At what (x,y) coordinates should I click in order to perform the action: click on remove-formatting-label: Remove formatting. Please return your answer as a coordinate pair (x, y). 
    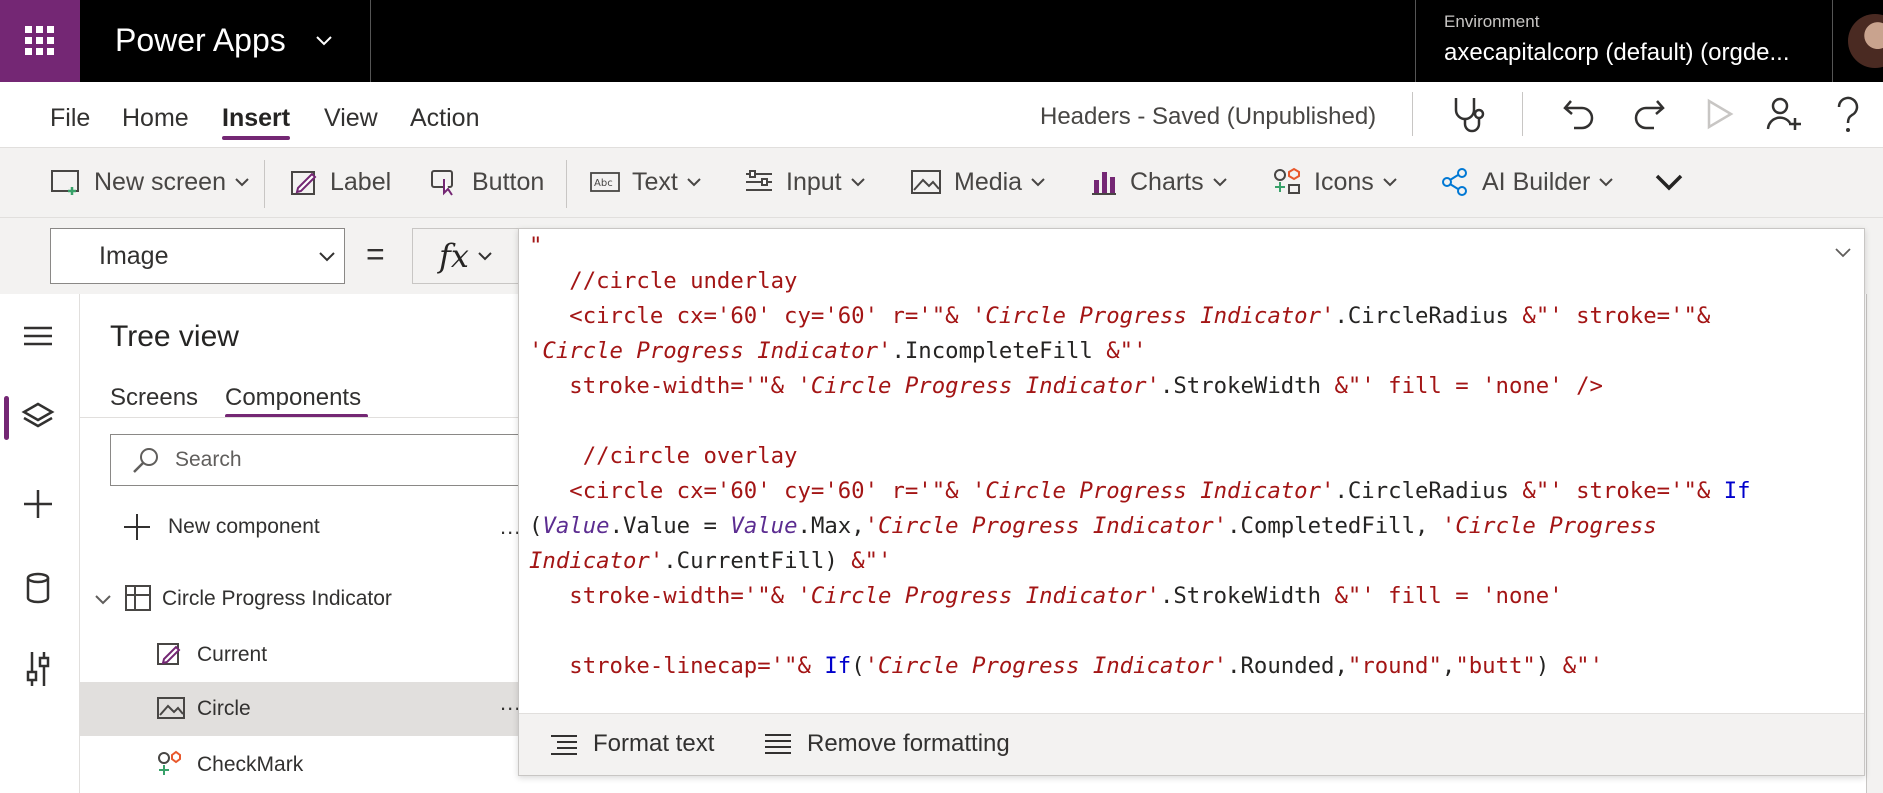
    Looking at the image, I should click on (908, 743).